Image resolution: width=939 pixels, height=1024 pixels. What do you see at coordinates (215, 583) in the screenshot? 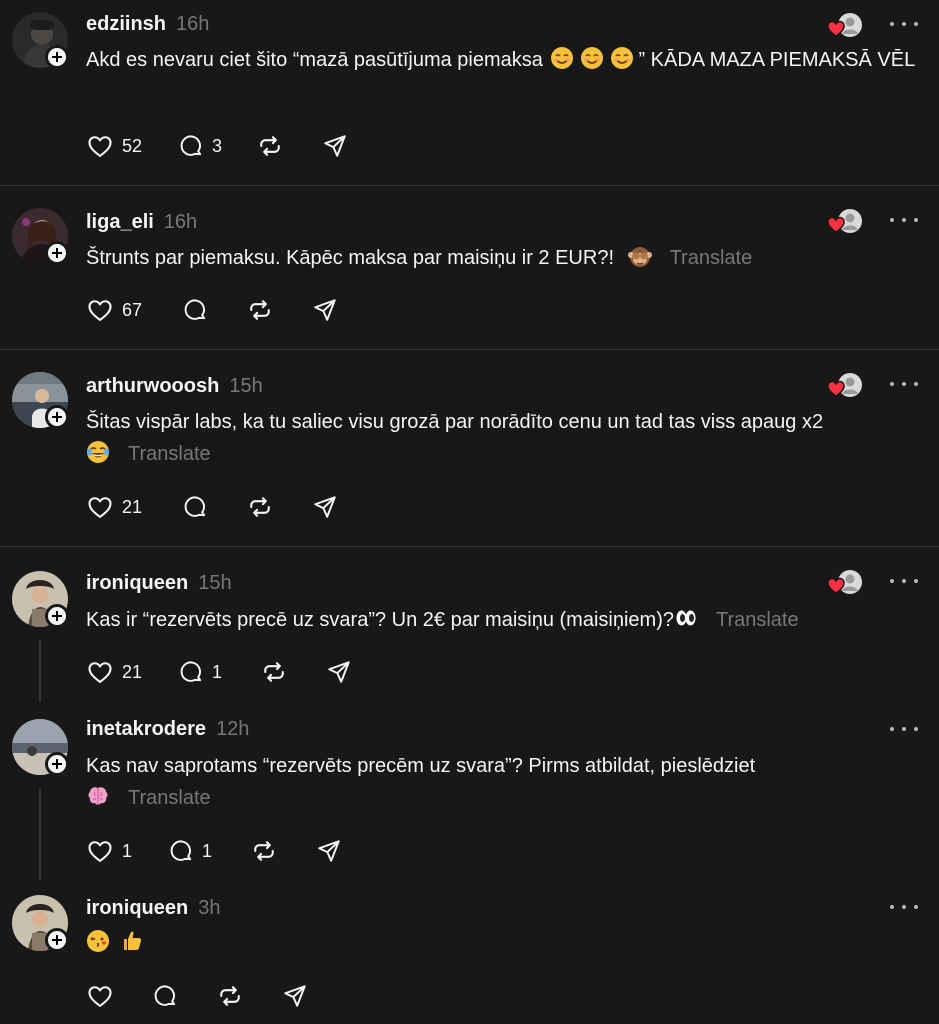
I see `timestamp: 15h` at bounding box center [215, 583].